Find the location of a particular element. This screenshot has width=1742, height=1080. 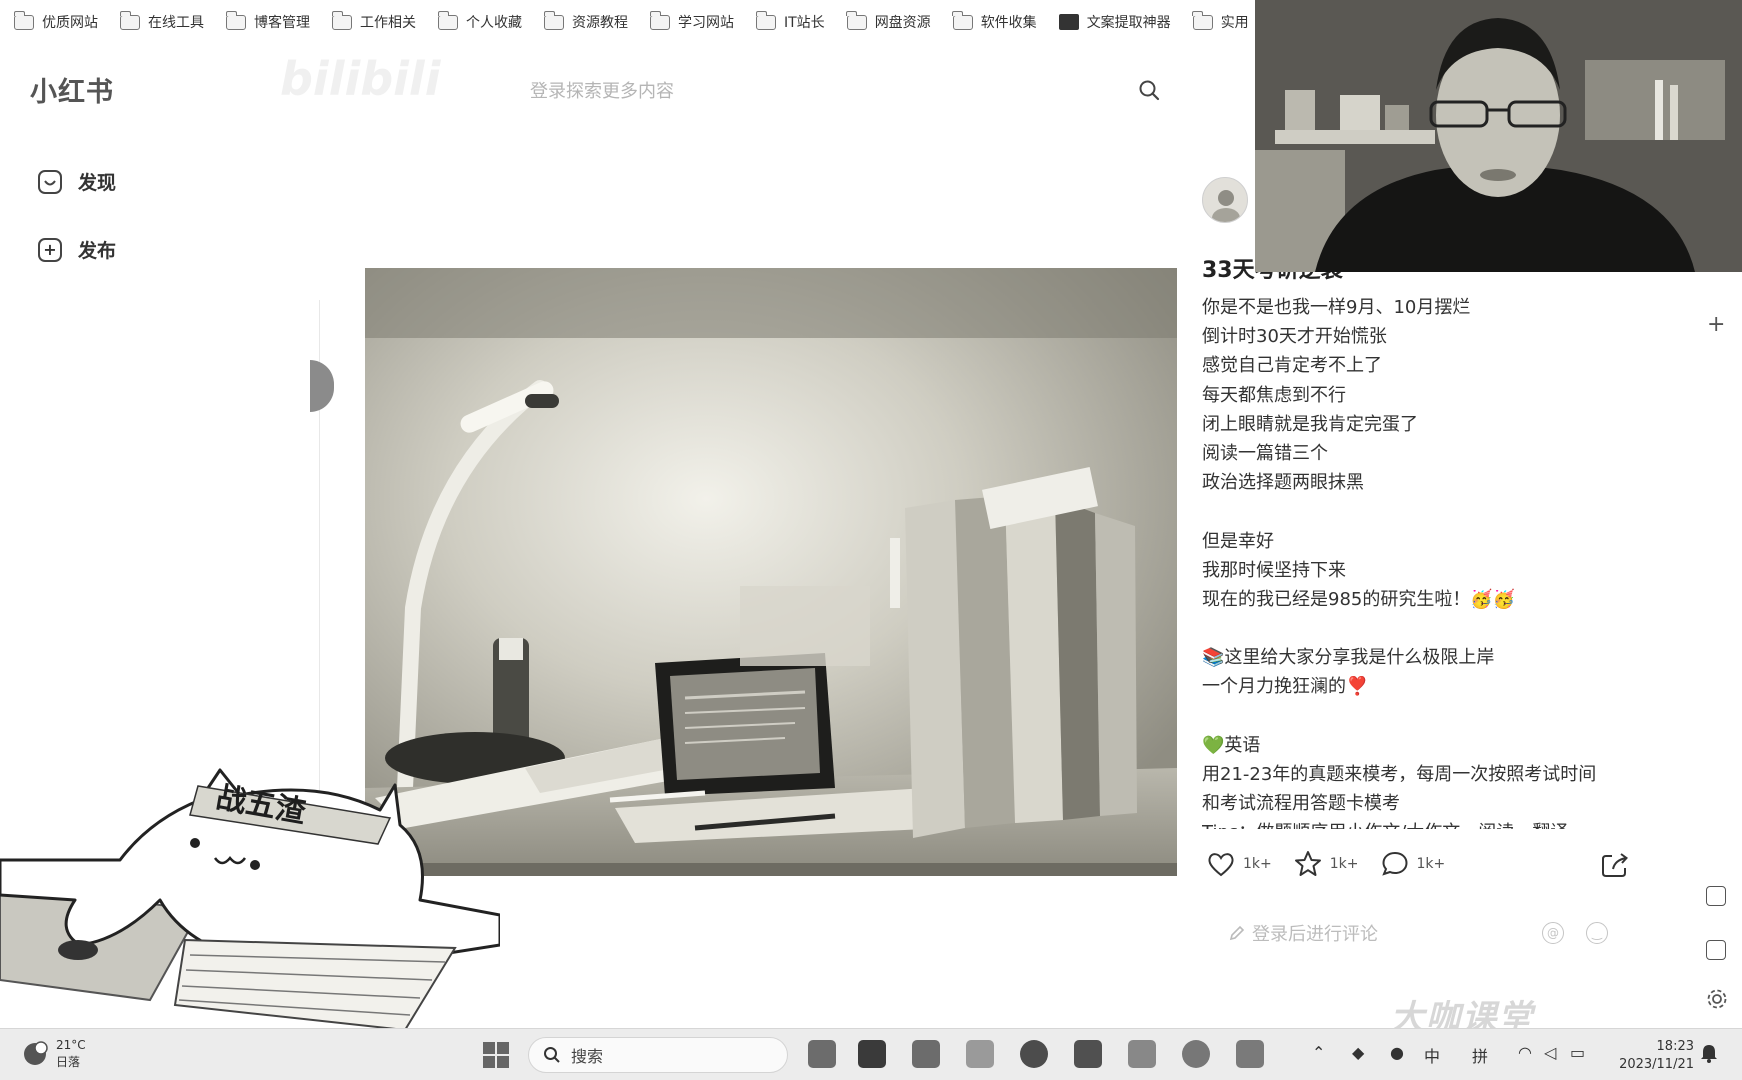

collapse-tab is located at coordinates (322, 386).